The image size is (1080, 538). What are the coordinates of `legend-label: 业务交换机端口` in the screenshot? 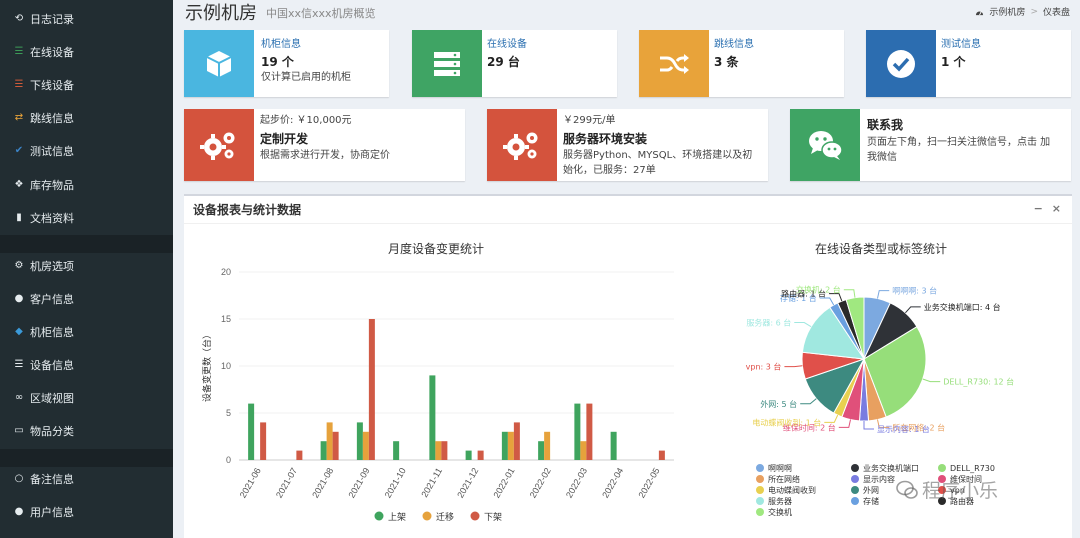 It's located at (891, 468).